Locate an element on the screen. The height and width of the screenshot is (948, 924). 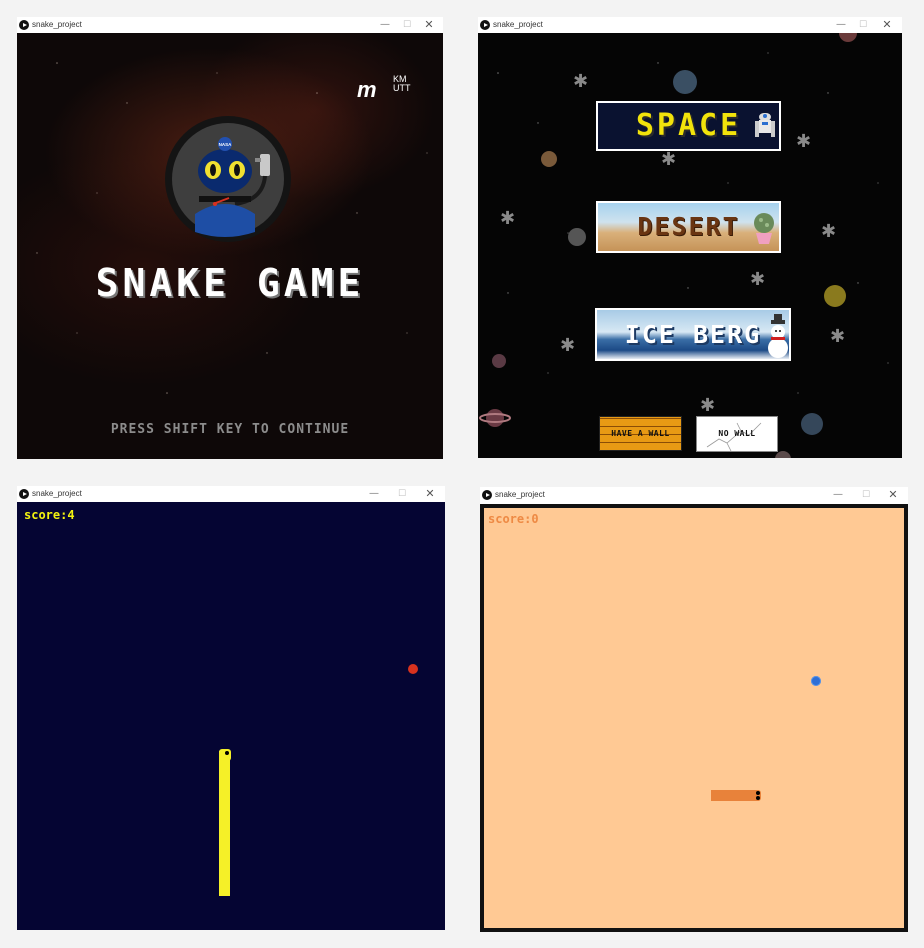
ringed-planet-icon is located at coordinates (495, 418).